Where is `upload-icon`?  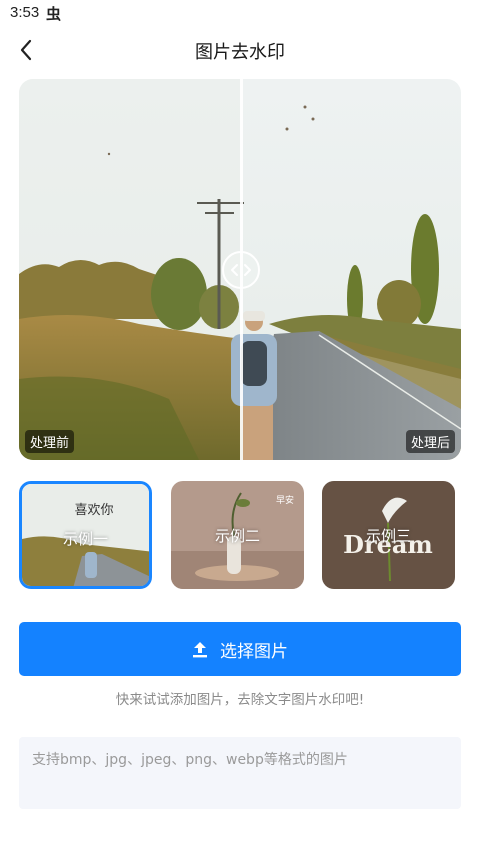
upload-icon is located at coordinates (200, 650).